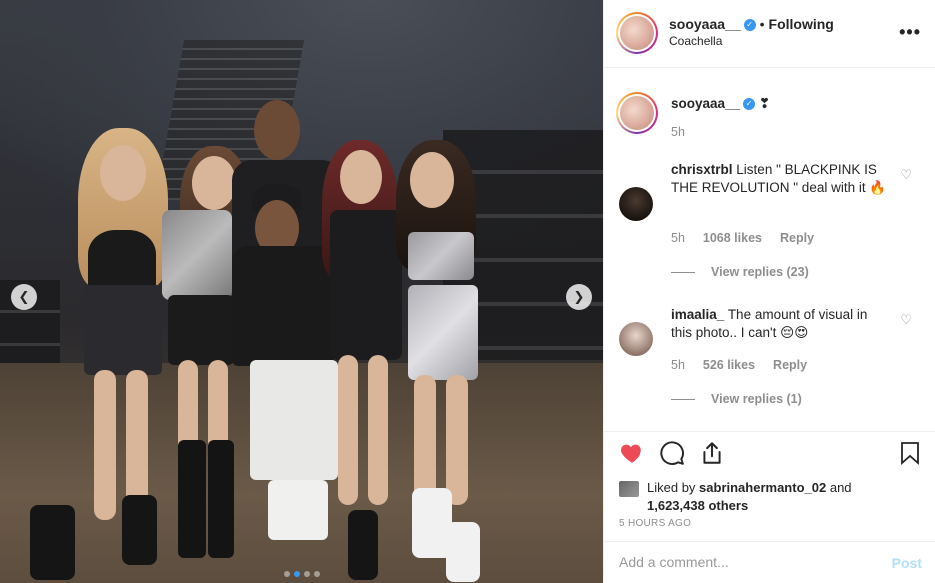 The height and width of the screenshot is (583, 935). I want to click on likes-others-link: 1,623,438 others, so click(697, 505).